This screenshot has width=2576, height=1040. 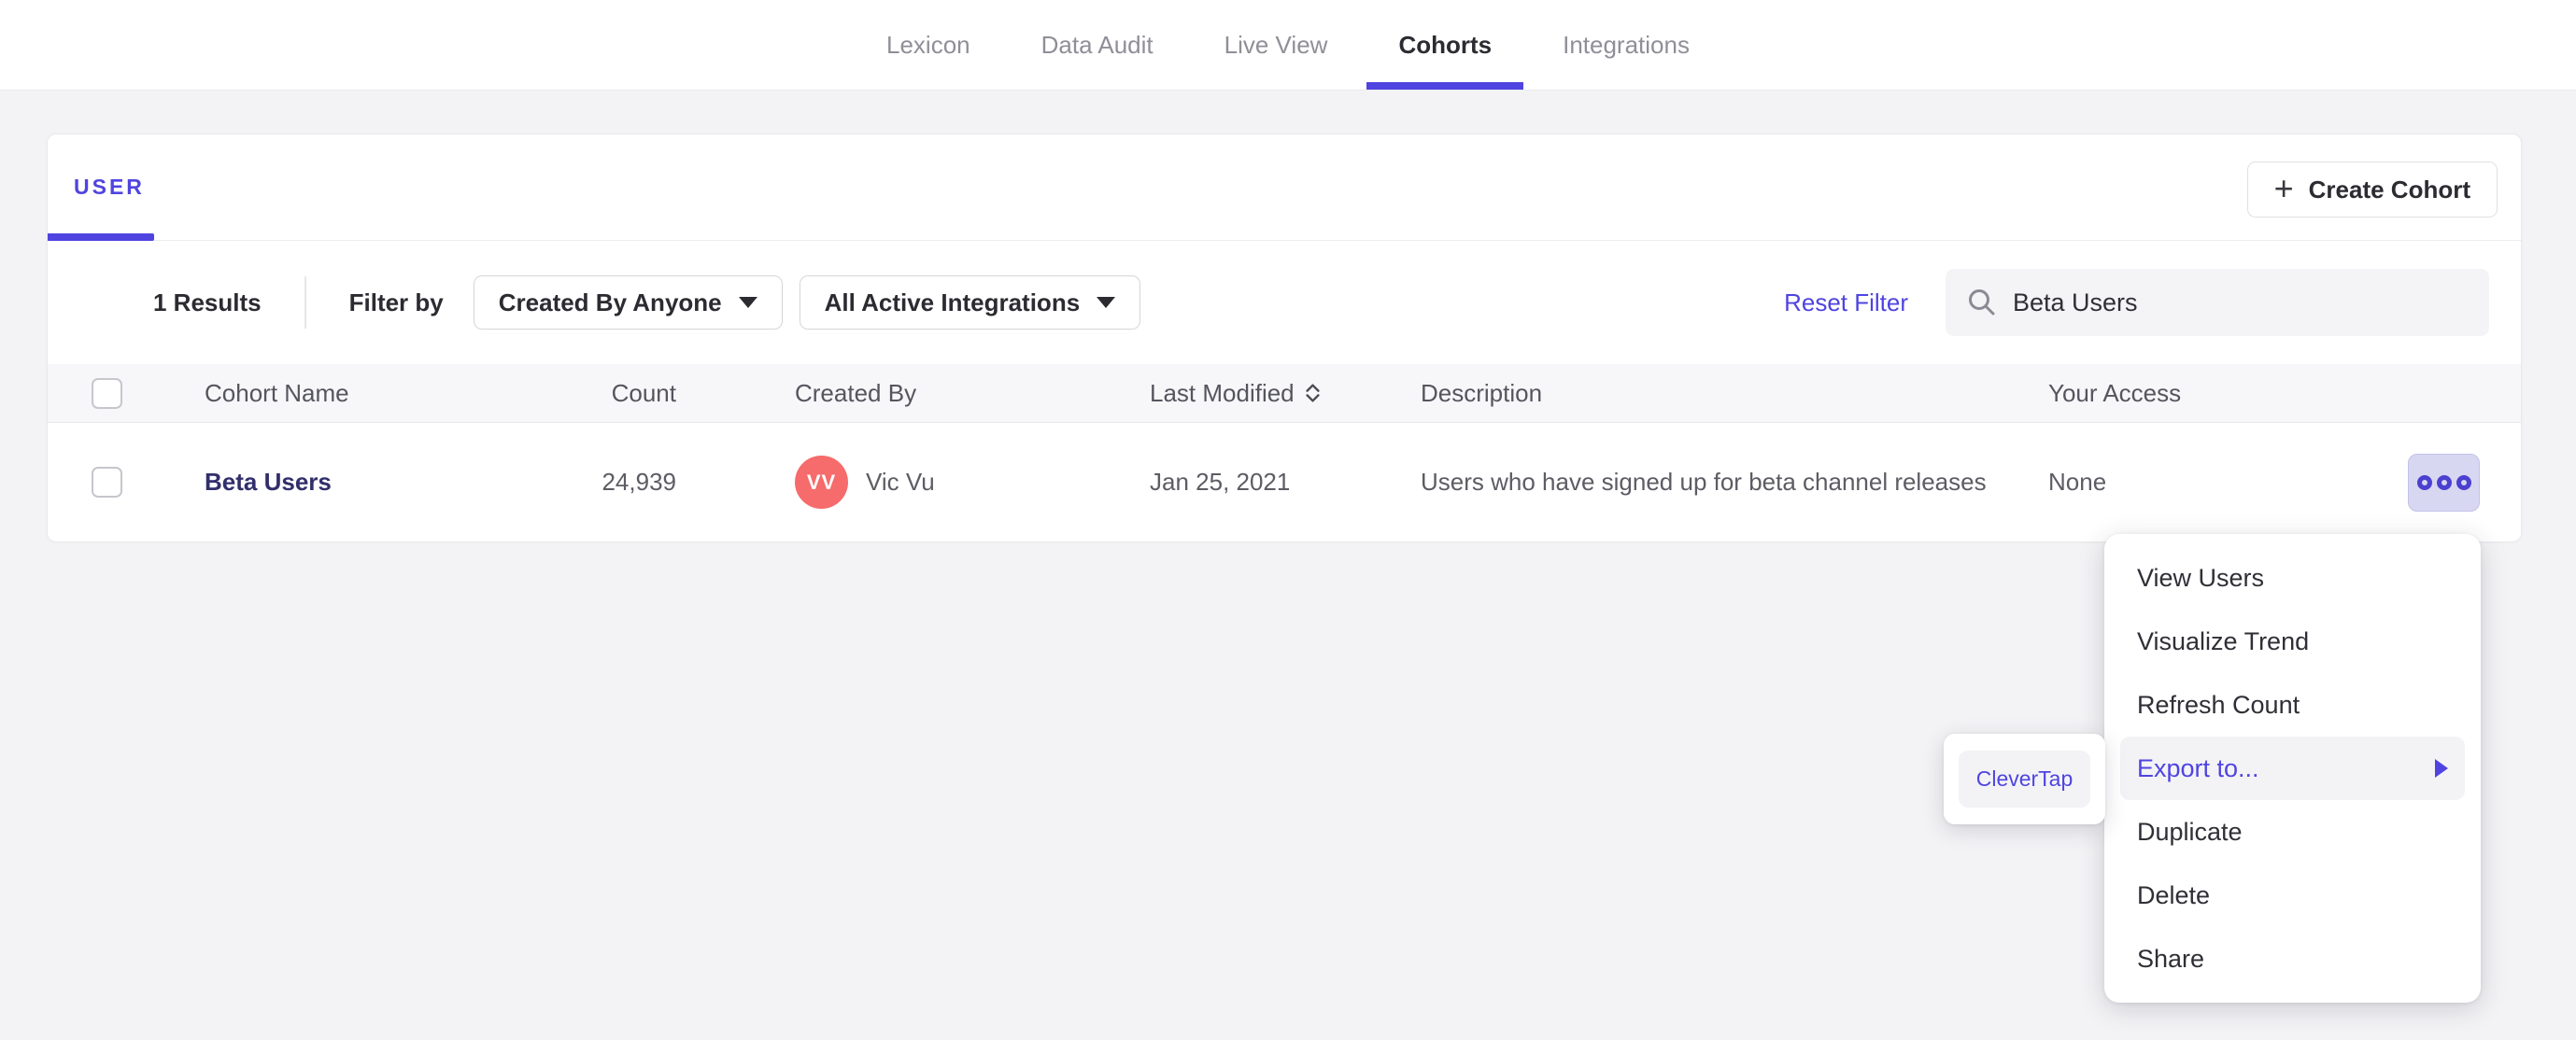 What do you see at coordinates (1444, 45) in the screenshot?
I see `nav-tab-cohorts: Cohorts` at bounding box center [1444, 45].